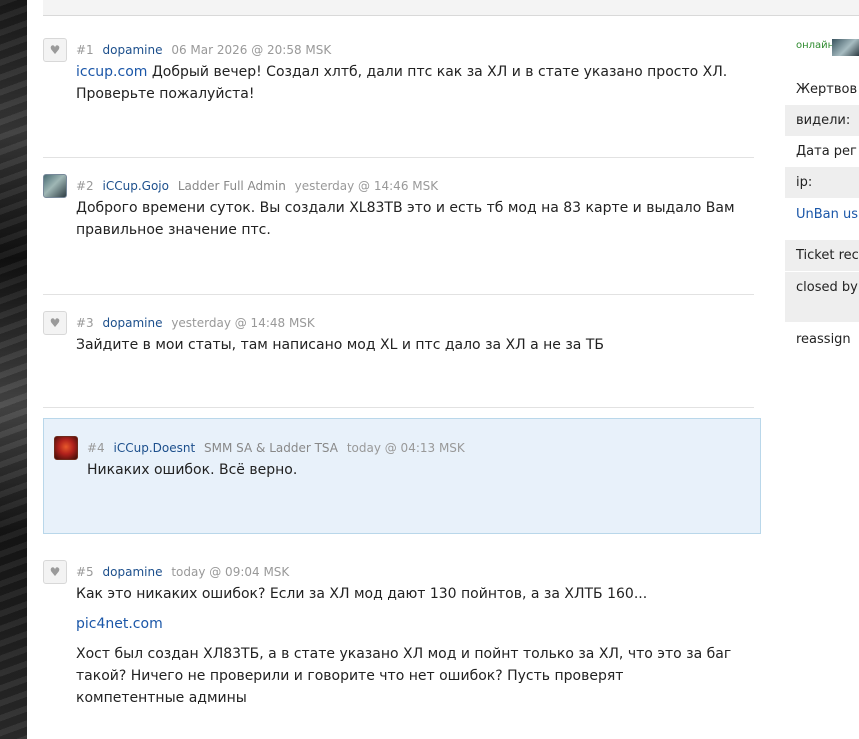  I want to click on post-header: #1 dopamine 06 Mar 2026 @ 20:58 MSK, so click(203, 50).